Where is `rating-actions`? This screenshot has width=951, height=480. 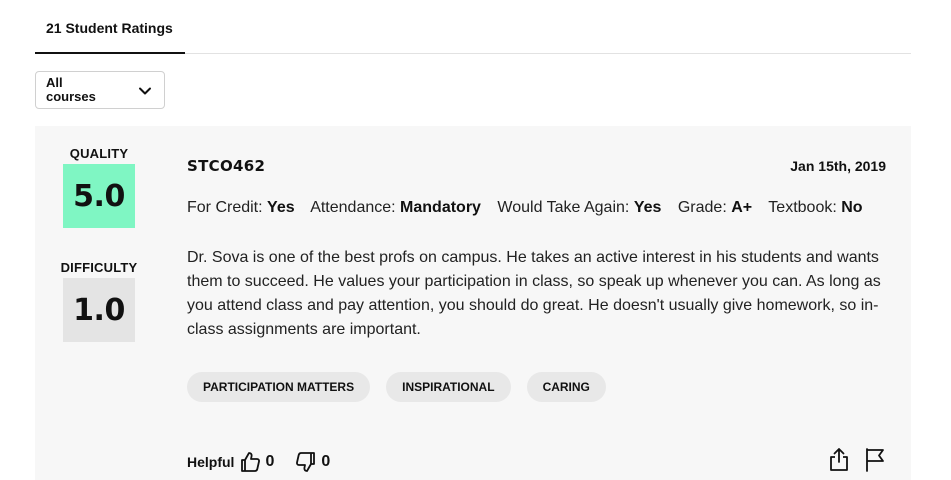
rating-actions is located at coordinates (857, 459).